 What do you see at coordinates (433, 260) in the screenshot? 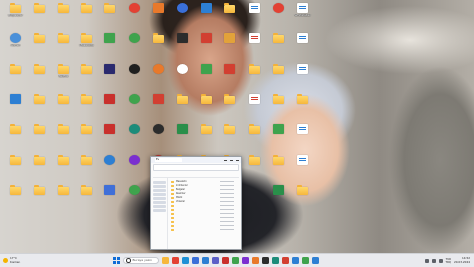
I see `wifi-icon` at bounding box center [433, 260].